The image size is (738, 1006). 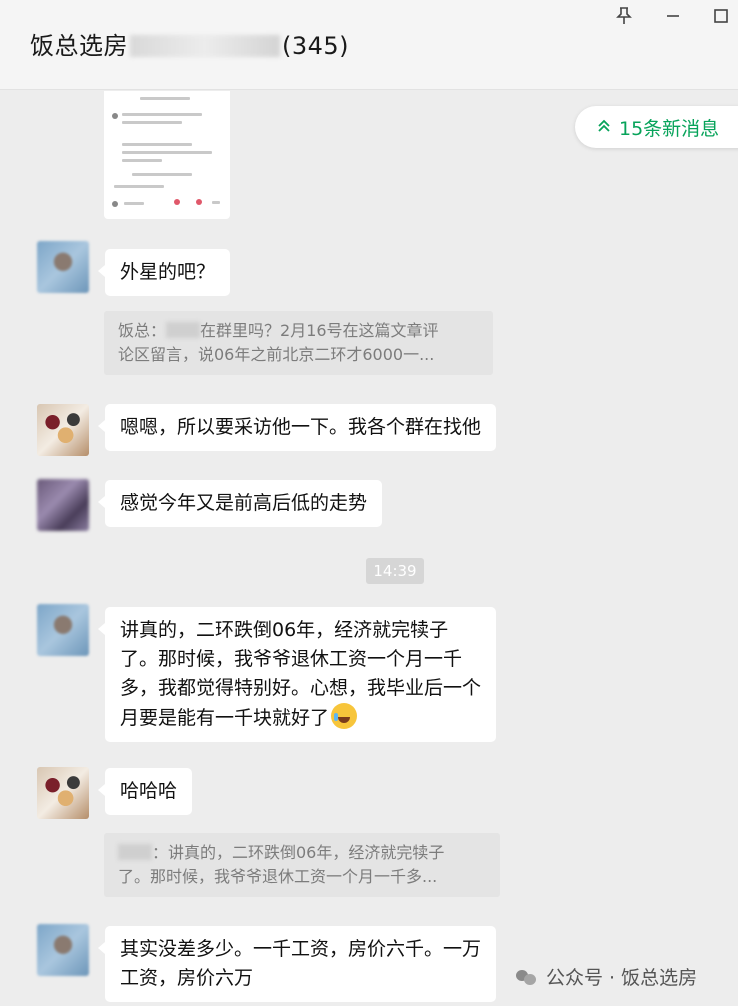 What do you see at coordinates (624, 16) in the screenshot?
I see `pin-icon` at bounding box center [624, 16].